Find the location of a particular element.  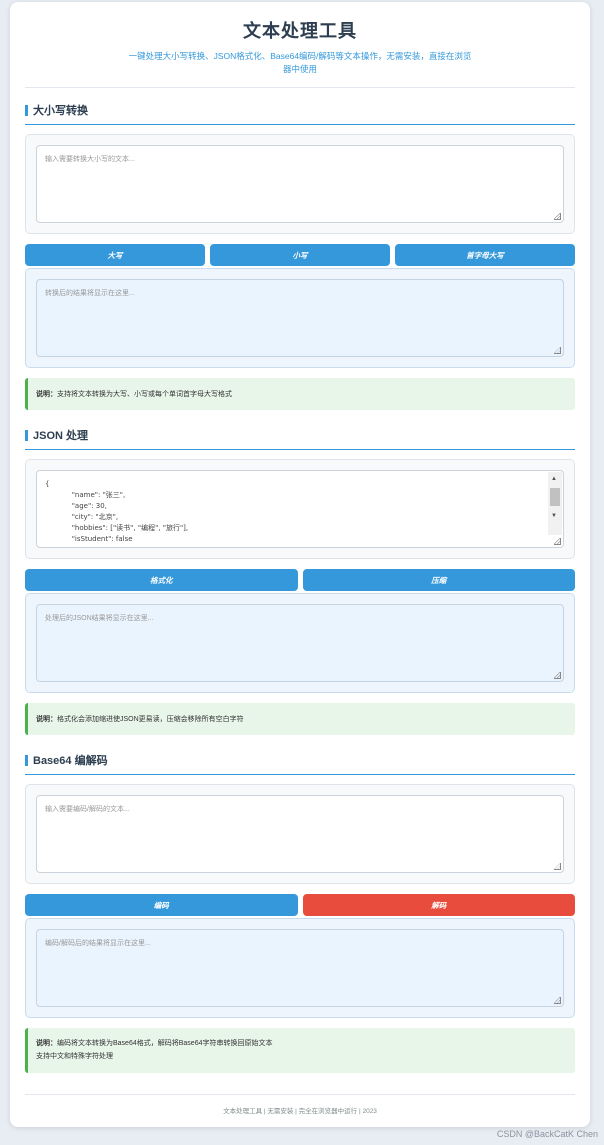

case-note: 说明：支持将文本转换为大写、小写或每个单词首字母大写格式 is located at coordinates (300, 394).